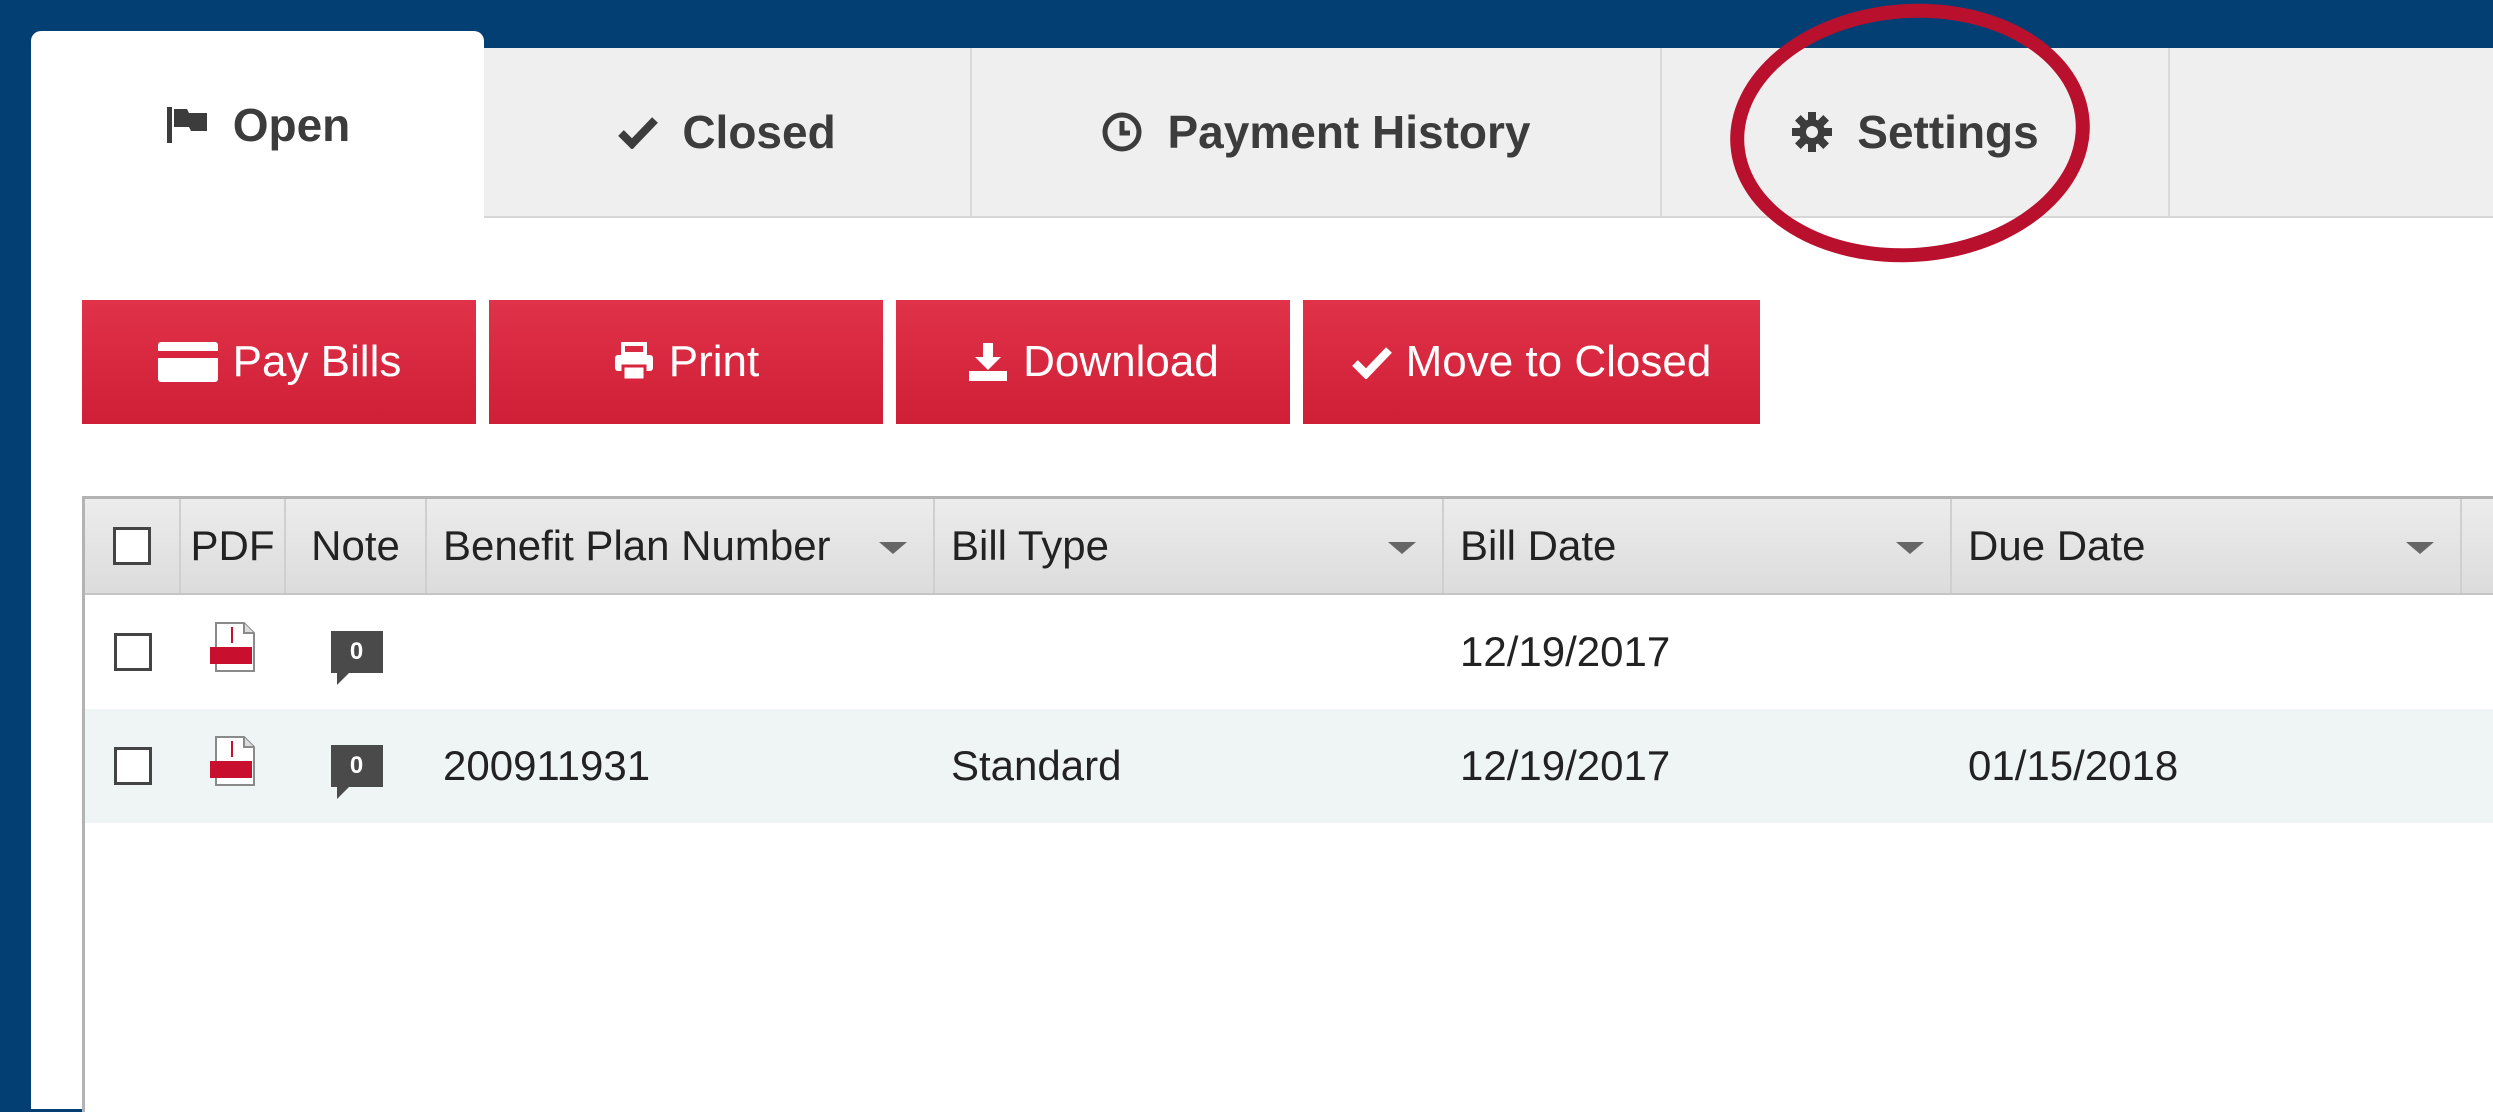  I want to click on column-header-pdf: PDF, so click(233, 546).